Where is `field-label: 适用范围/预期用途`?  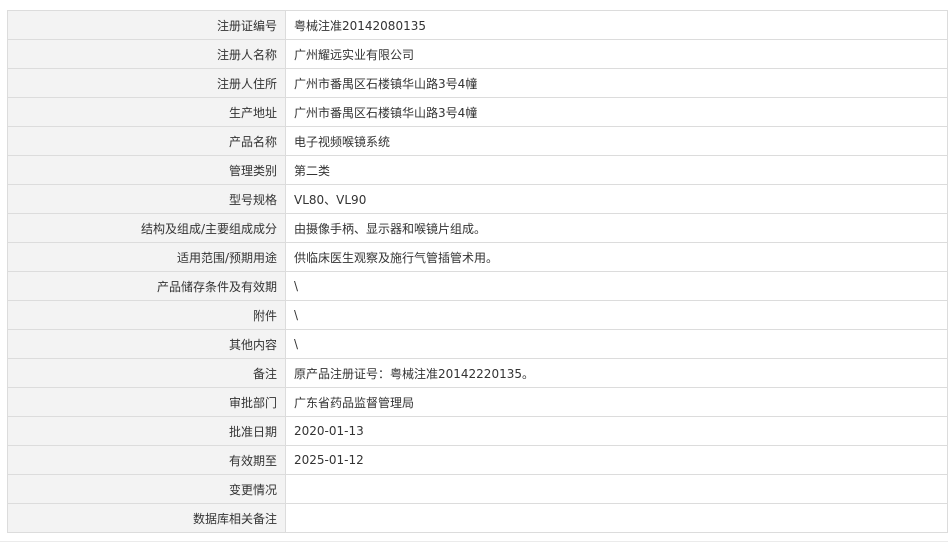
field-label: 适用范围/预期用途 is located at coordinates (146, 257).